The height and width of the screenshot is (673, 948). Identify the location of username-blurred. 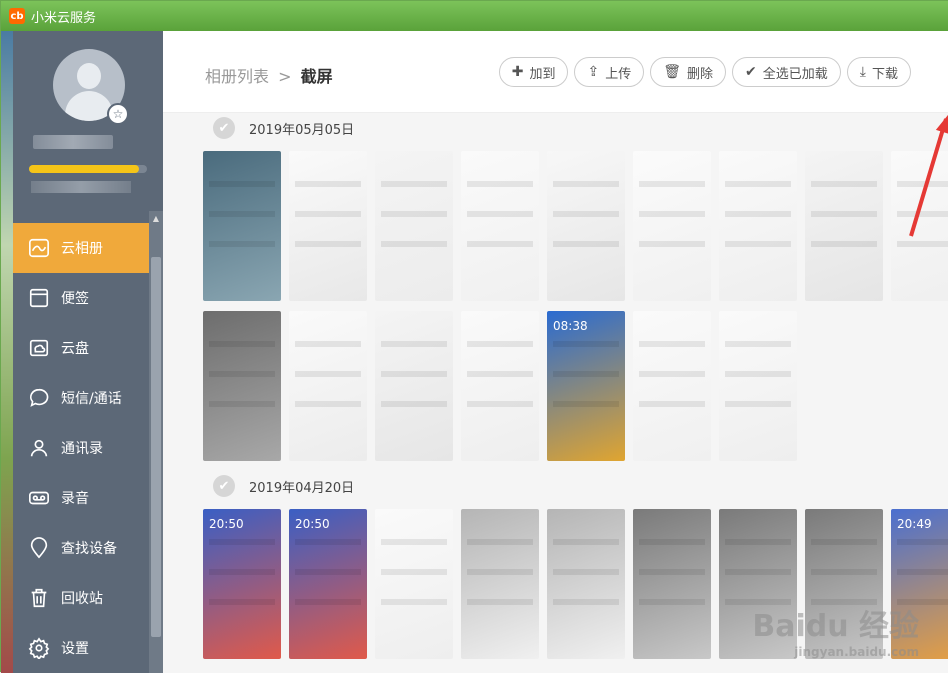
(73, 142).